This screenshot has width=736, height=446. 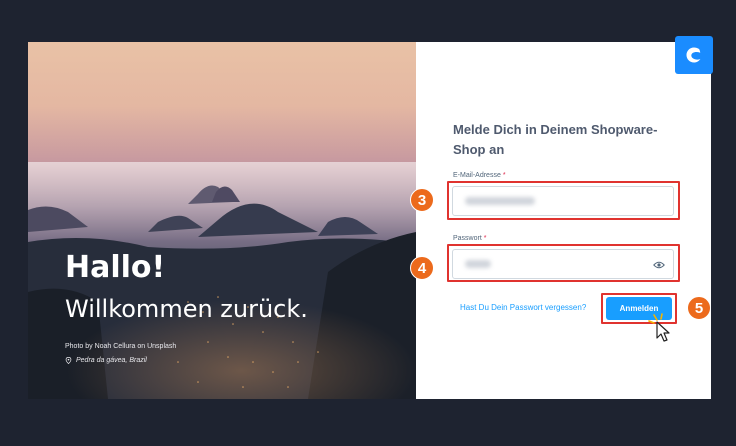 What do you see at coordinates (659, 327) in the screenshot?
I see `cursor-click-icon` at bounding box center [659, 327].